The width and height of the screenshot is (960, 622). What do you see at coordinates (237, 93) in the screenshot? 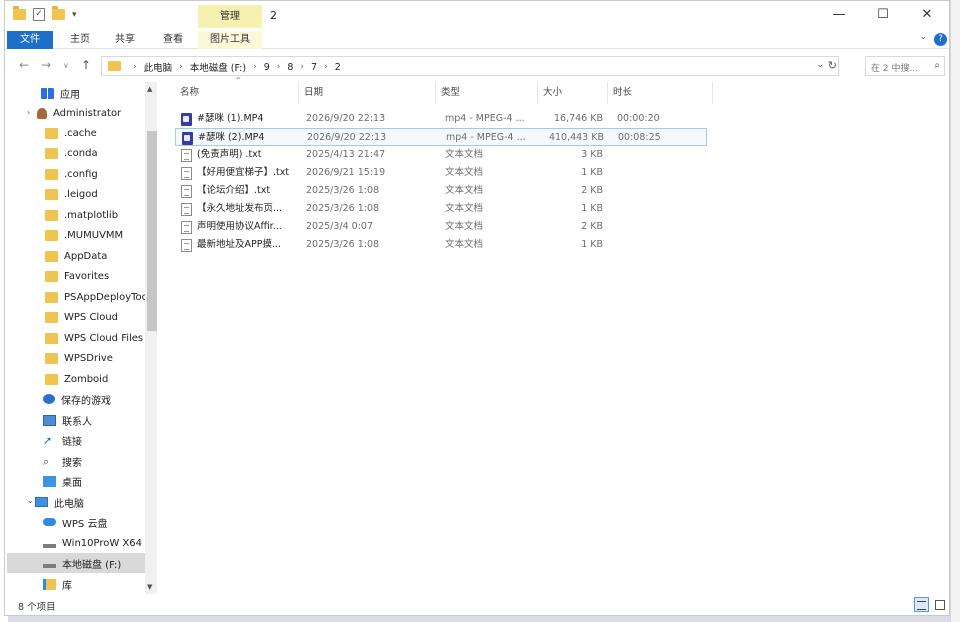
I see `column-header-name: 名称` at bounding box center [237, 93].